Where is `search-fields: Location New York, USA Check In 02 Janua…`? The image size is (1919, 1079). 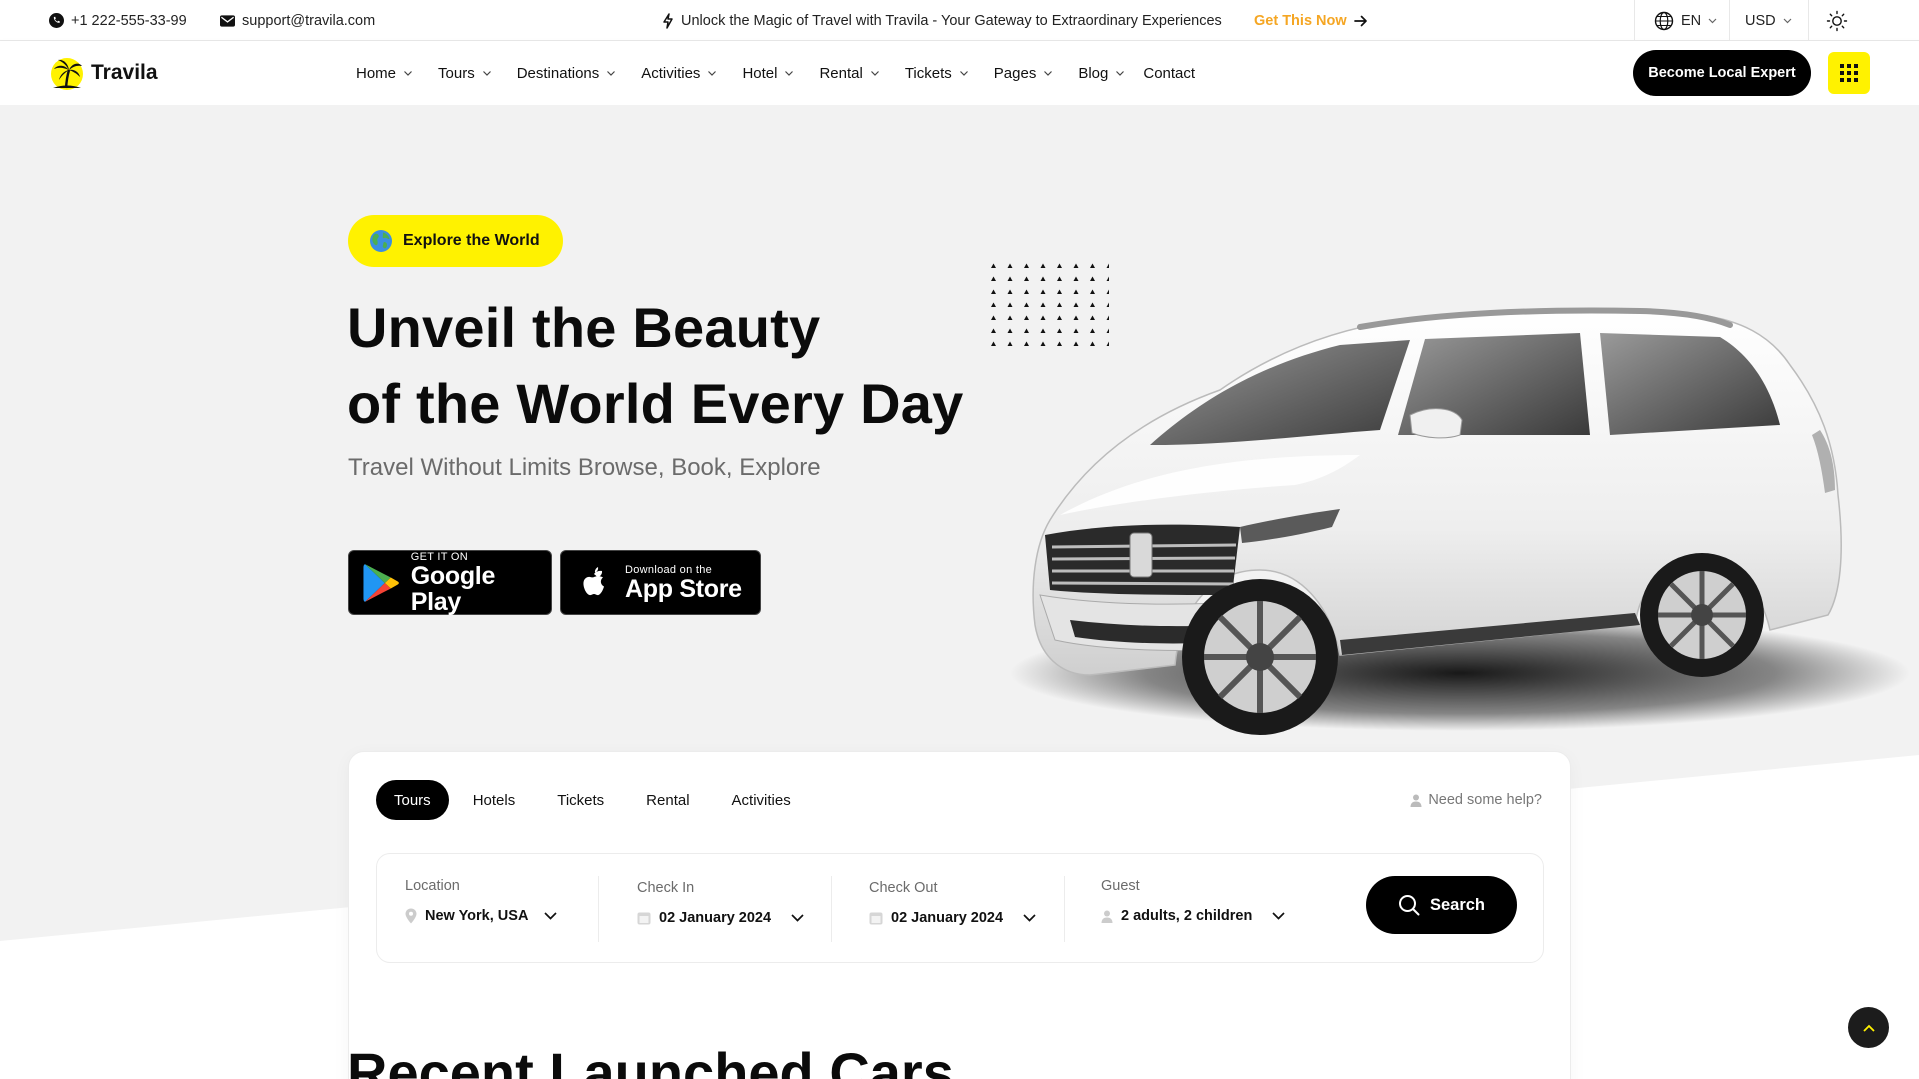
search-fields: Location New York, USA Check In 02 Janua… is located at coordinates (960, 908).